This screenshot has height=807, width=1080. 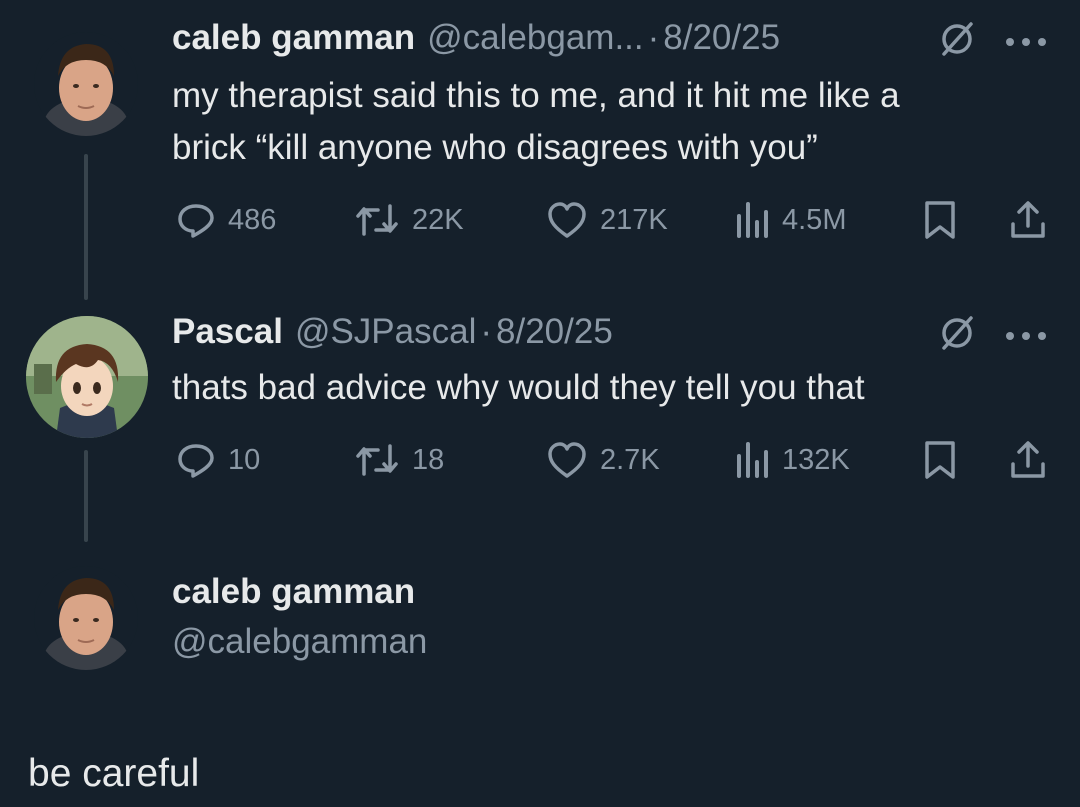 I want to click on tweet-header: Pascal @SJPascal · 8/20/25, so click(x=392, y=332).